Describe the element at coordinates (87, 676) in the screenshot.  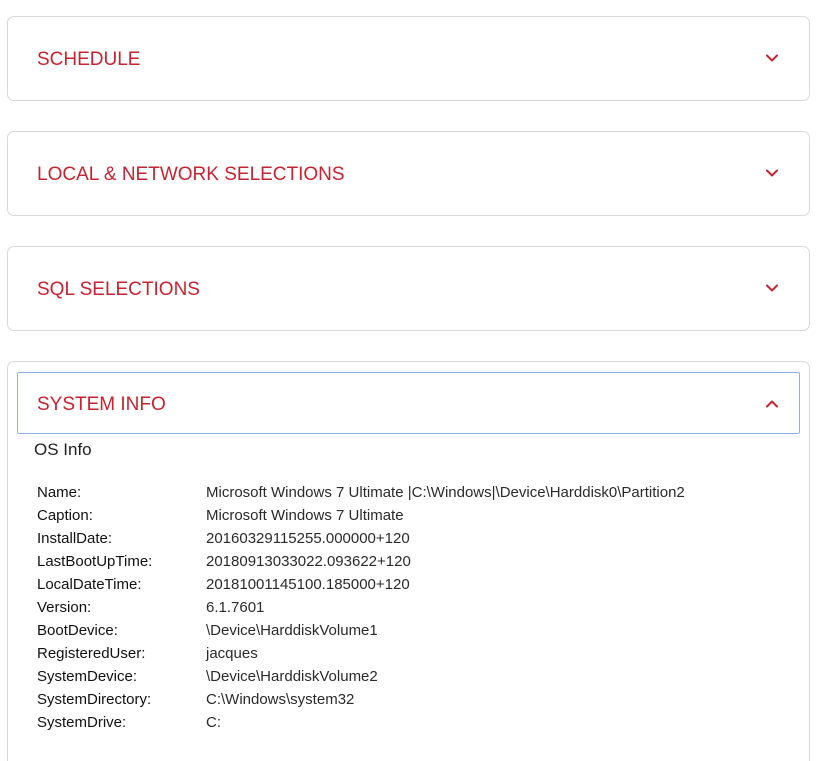
I see `os-info-key: SystemDevice:` at that location.